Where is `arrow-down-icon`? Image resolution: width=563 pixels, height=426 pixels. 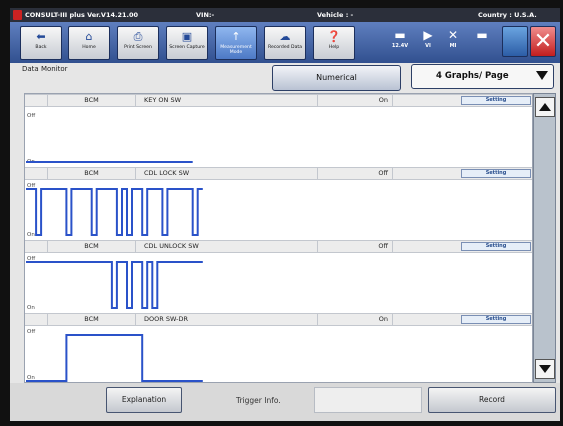 arrow-down-icon is located at coordinates (545, 369).